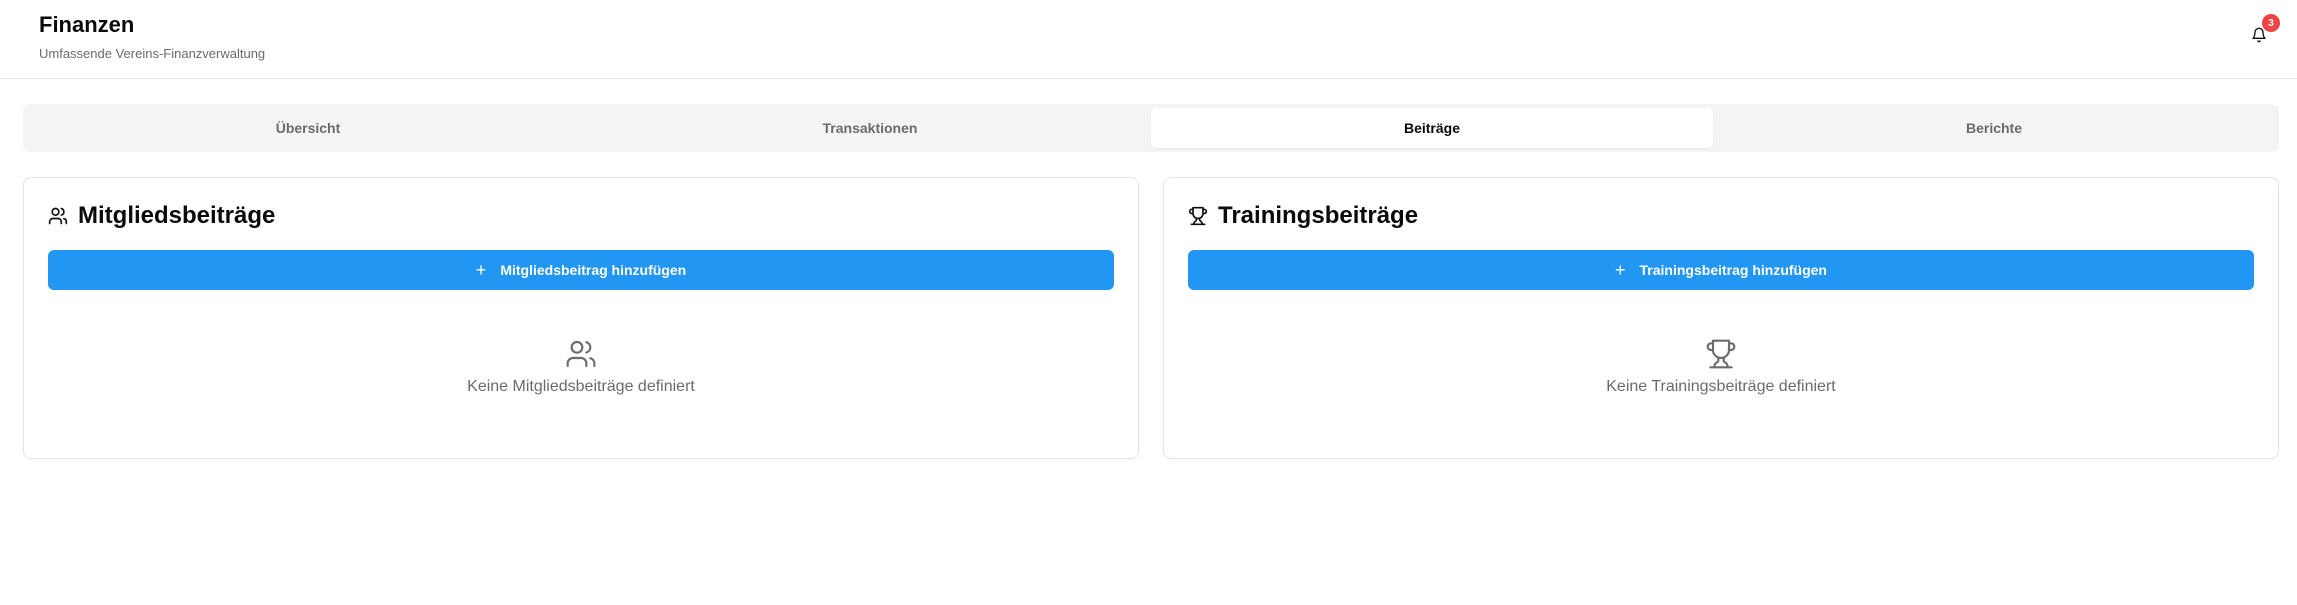 Image resolution: width=2297 pixels, height=605 pixels. I want to click on add-membership-fee-button: + Mitgliedsbeitrag hinzufügen, so click(581, 270).